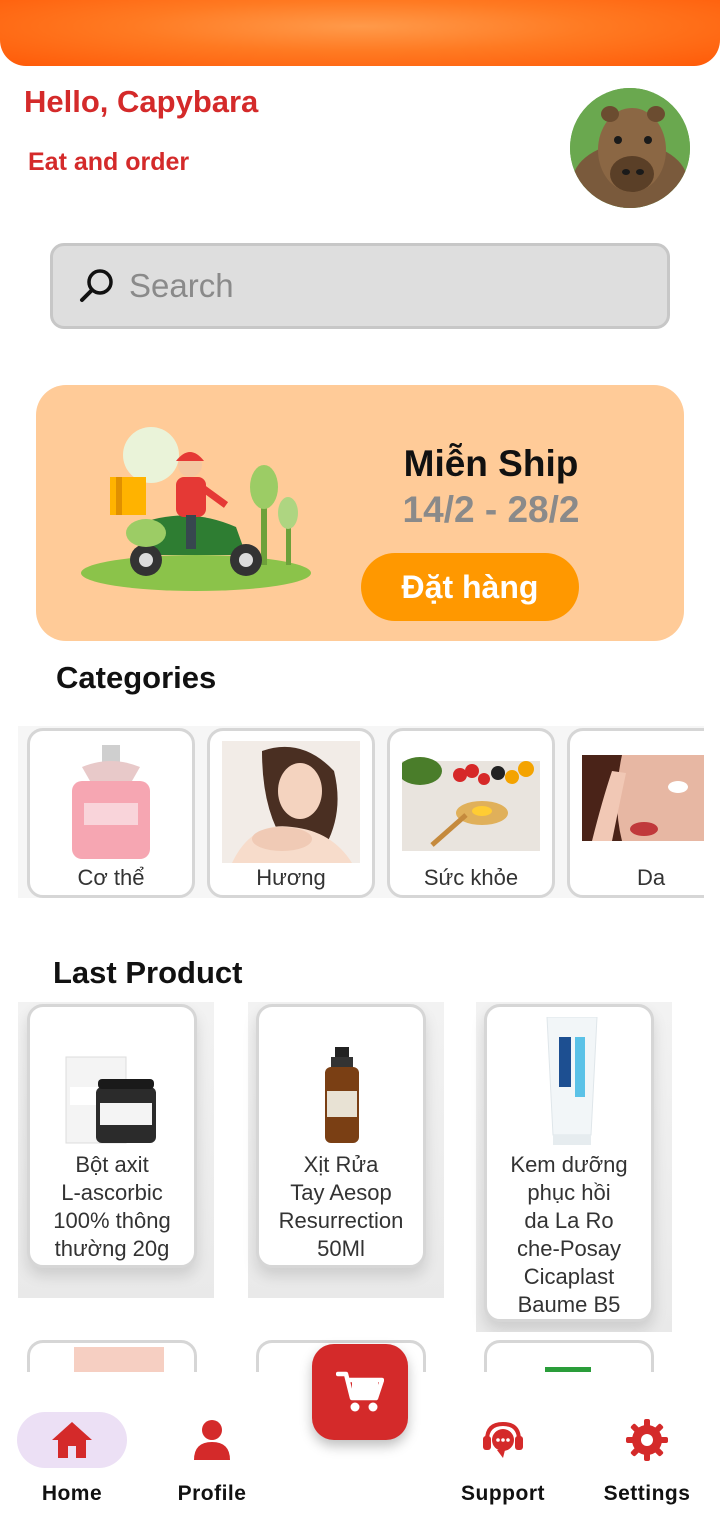  Describe the element at coordinates (72, 1440) in the screenshot. I see `home-icon` at that location.